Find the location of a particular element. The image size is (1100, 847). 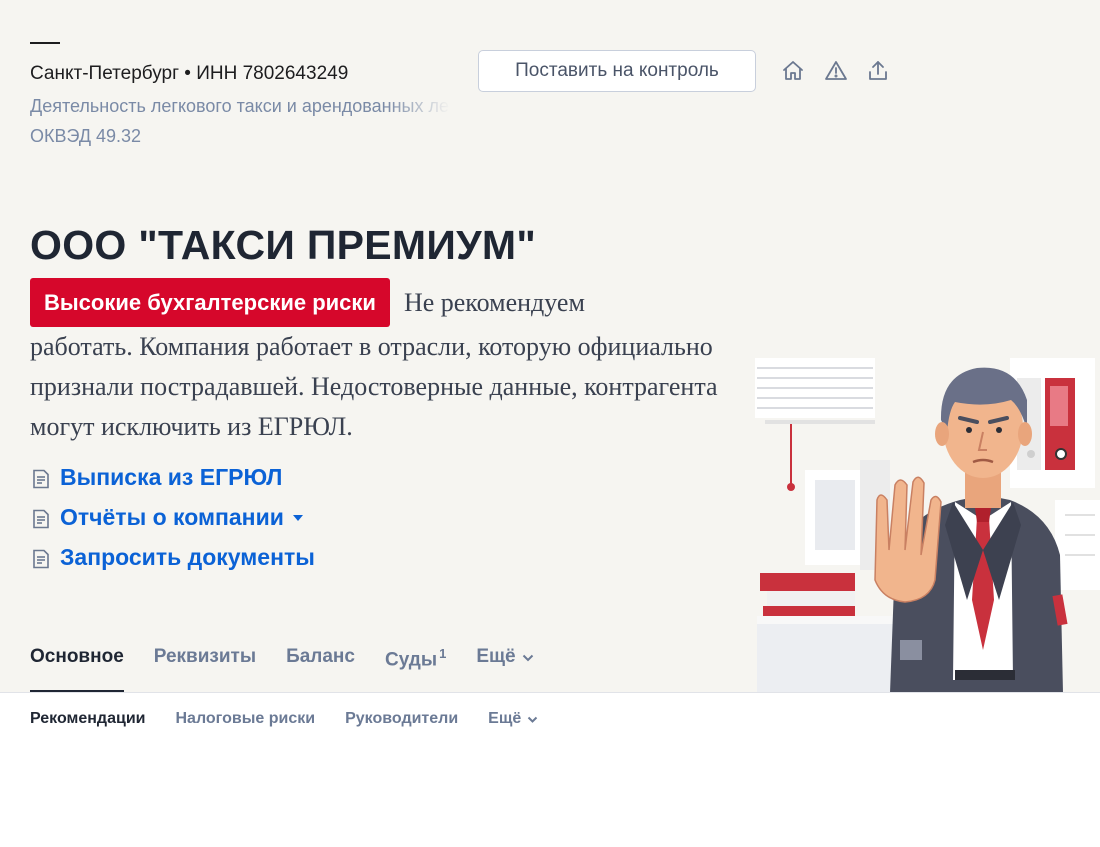

tab-main: Основное is located at coordinates (77, 669).